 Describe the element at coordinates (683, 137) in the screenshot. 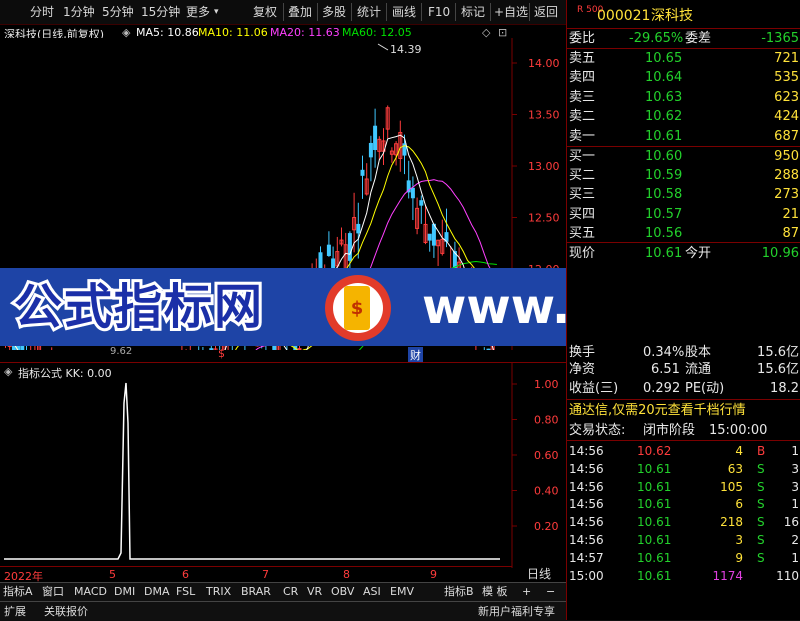

I see `quote-row: 卖一 10.61 687` at that location.